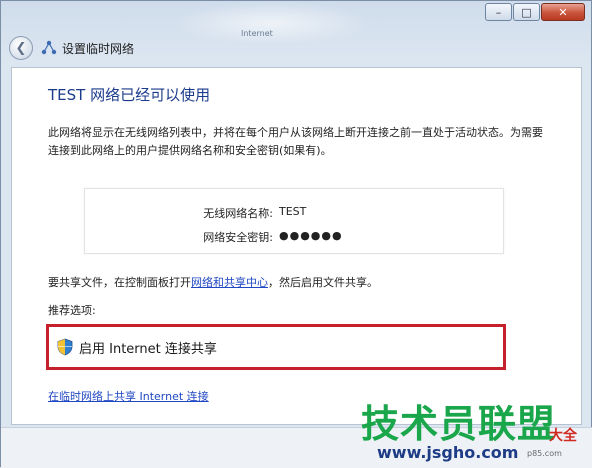 The image size is (592, 468). What do you see at coordinates (129, 95) in the screenshot?
I see `page-title: TEST 网络已经可以使用` at bounding box center [129, 95].